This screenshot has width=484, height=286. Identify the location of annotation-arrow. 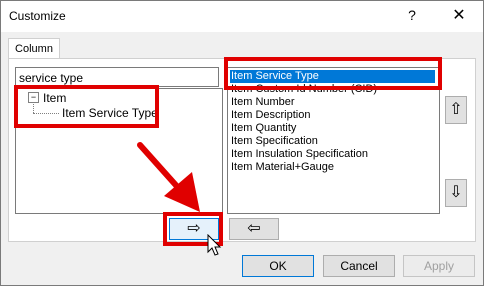
(168, 177).